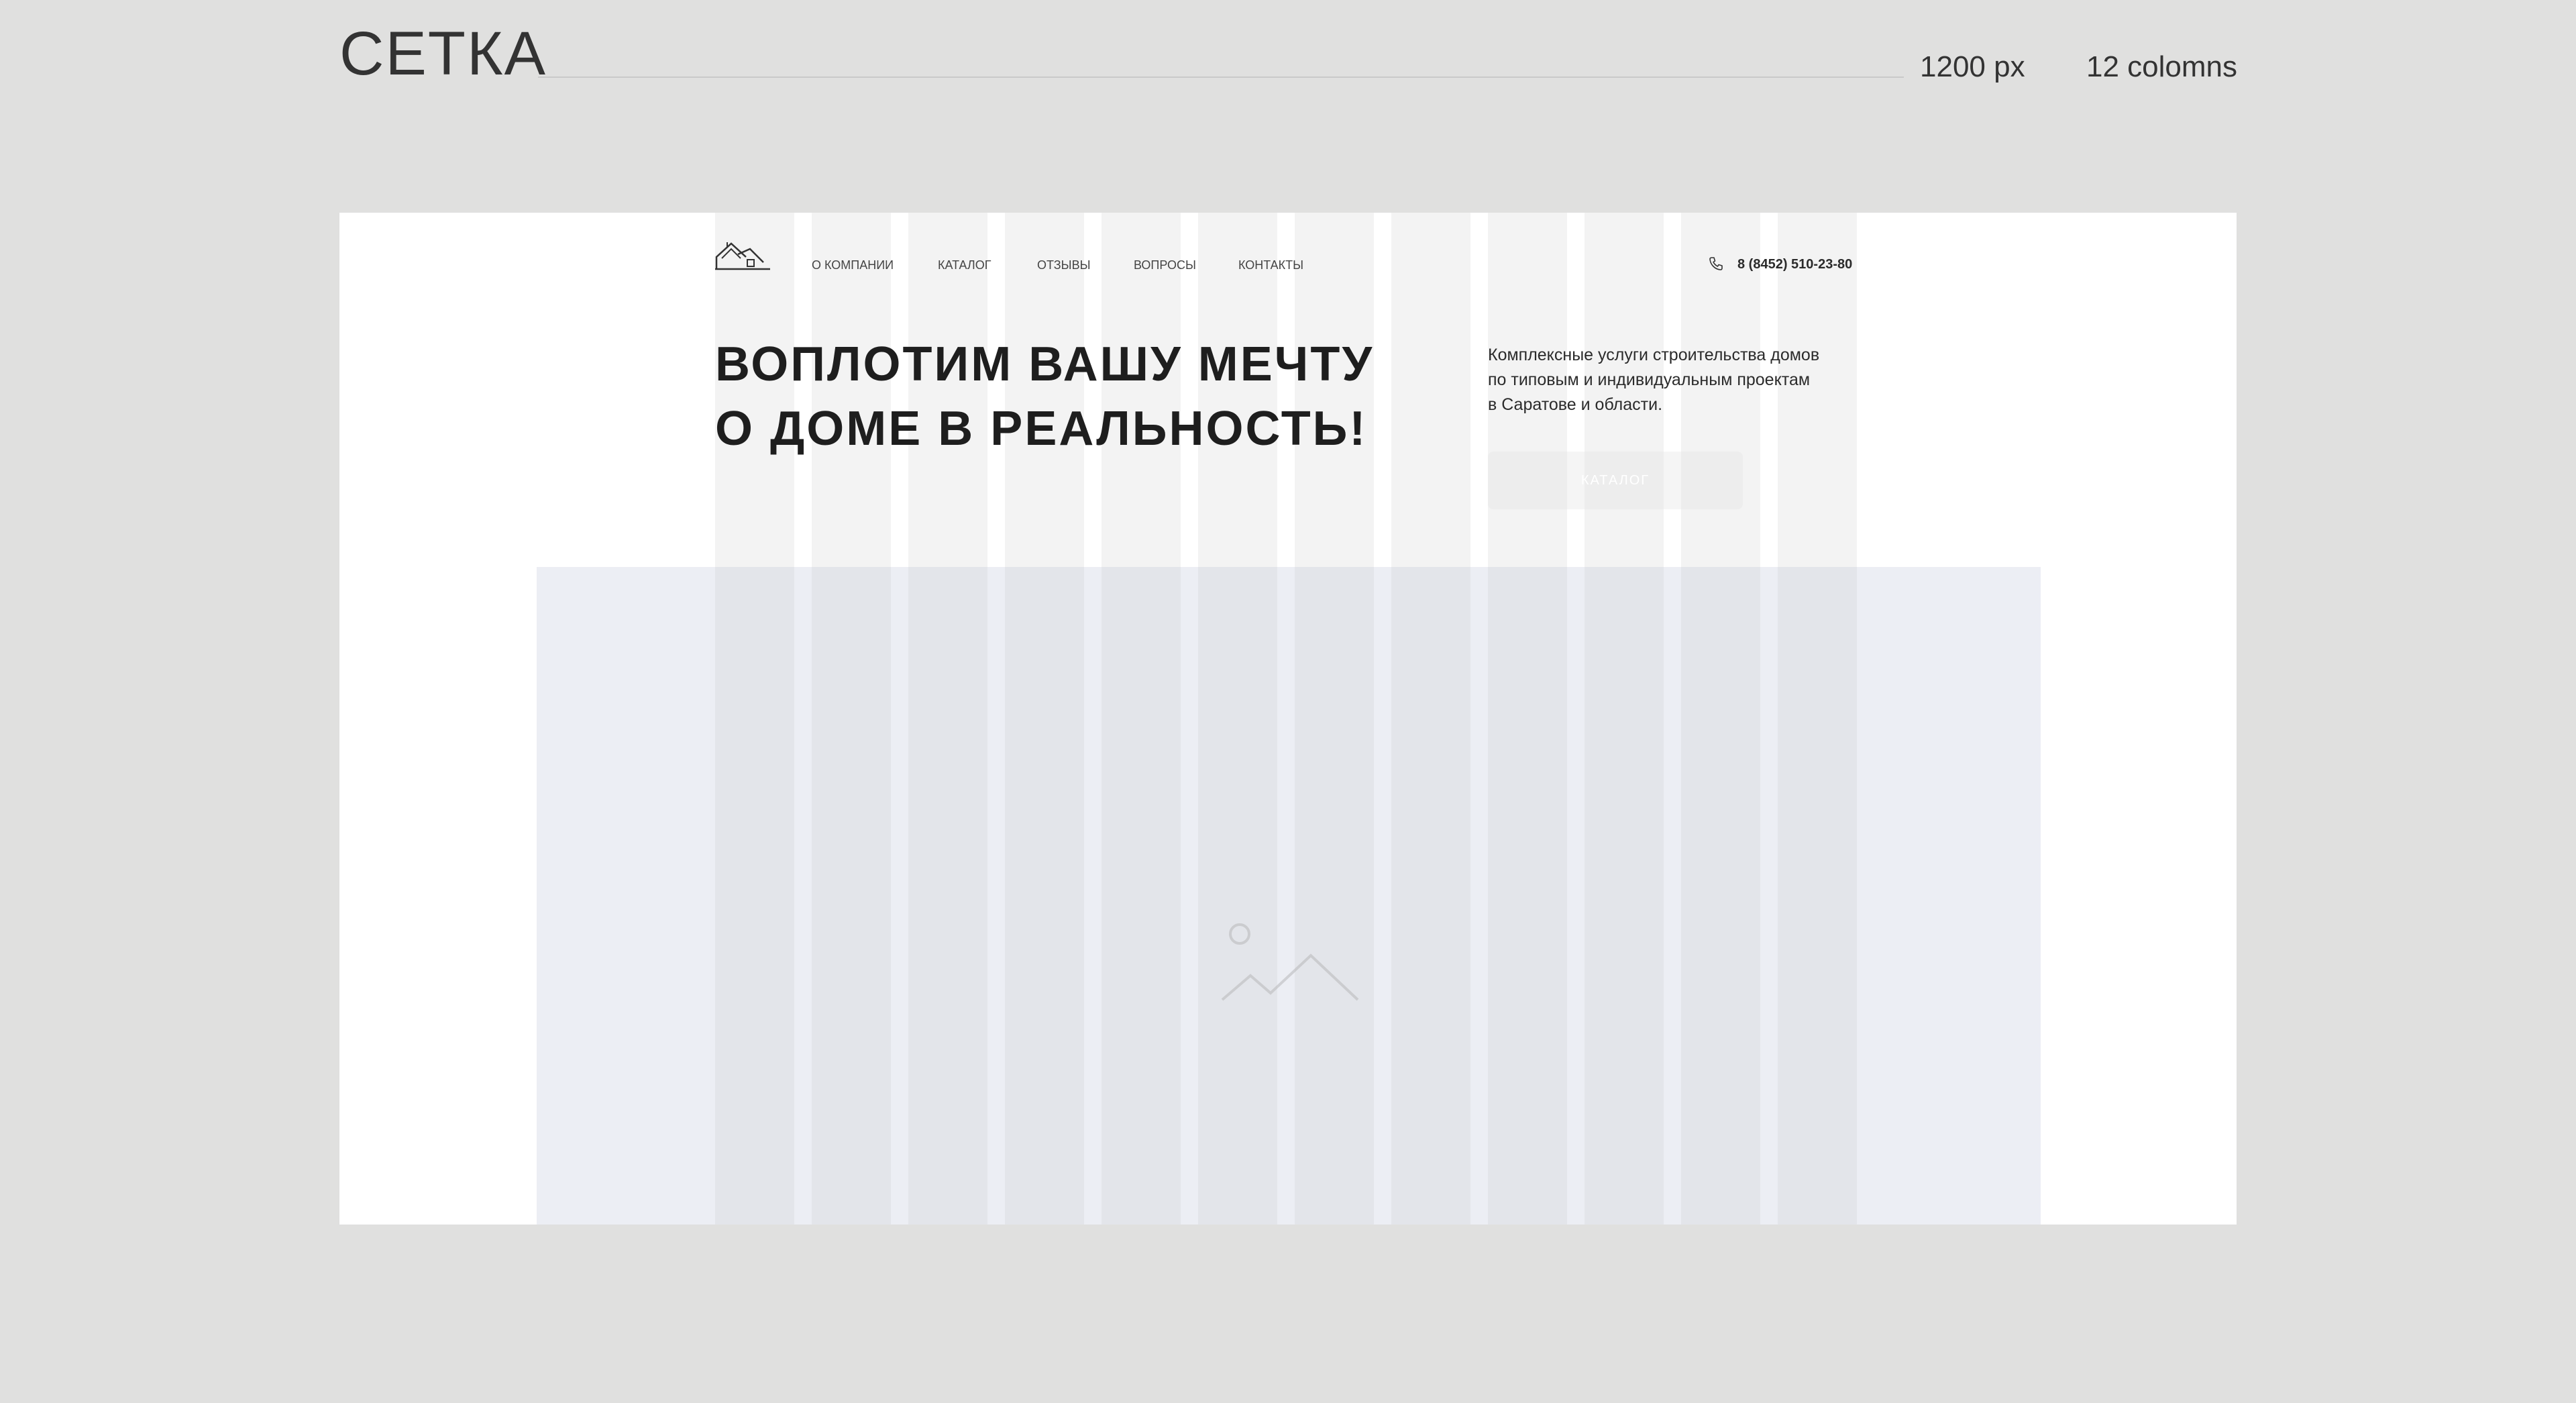 Image resolution: width=2576 pixels, height=1403 pixels. I want to click on grid-width-label: 1200 px, so click(1972, 67).